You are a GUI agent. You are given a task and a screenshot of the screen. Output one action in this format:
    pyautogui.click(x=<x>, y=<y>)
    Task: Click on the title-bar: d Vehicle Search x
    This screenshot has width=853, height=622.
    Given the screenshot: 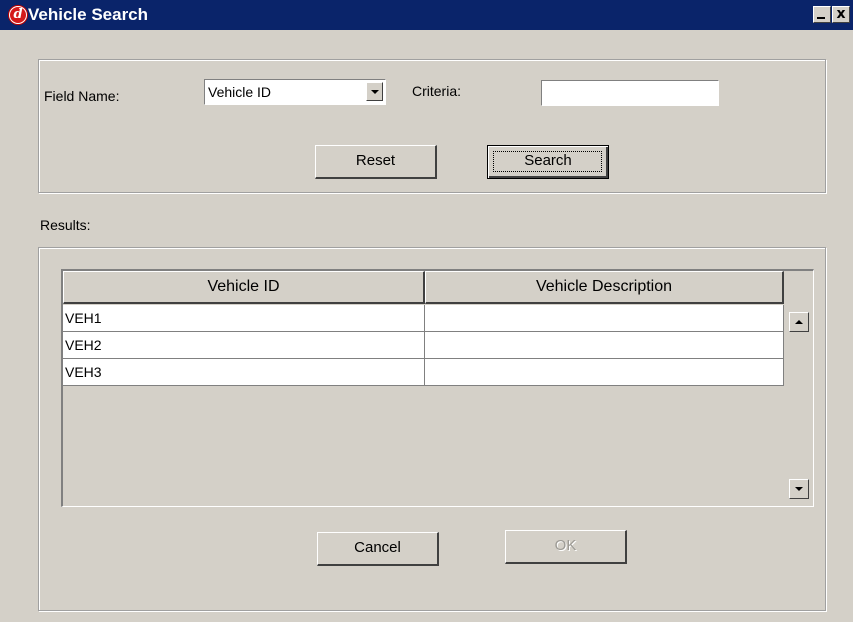 What is the action you would take?
    pyautogui.click(x=426, y=15)
    